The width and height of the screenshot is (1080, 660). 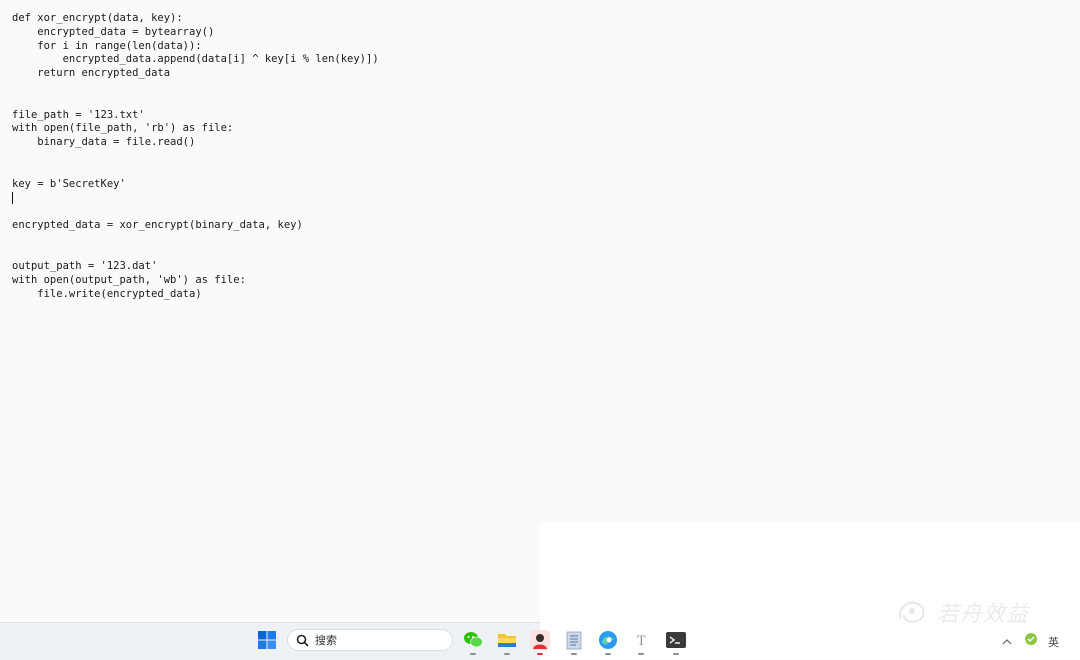 I want to click on avatar-app-icon, so click(x=540, y=640).